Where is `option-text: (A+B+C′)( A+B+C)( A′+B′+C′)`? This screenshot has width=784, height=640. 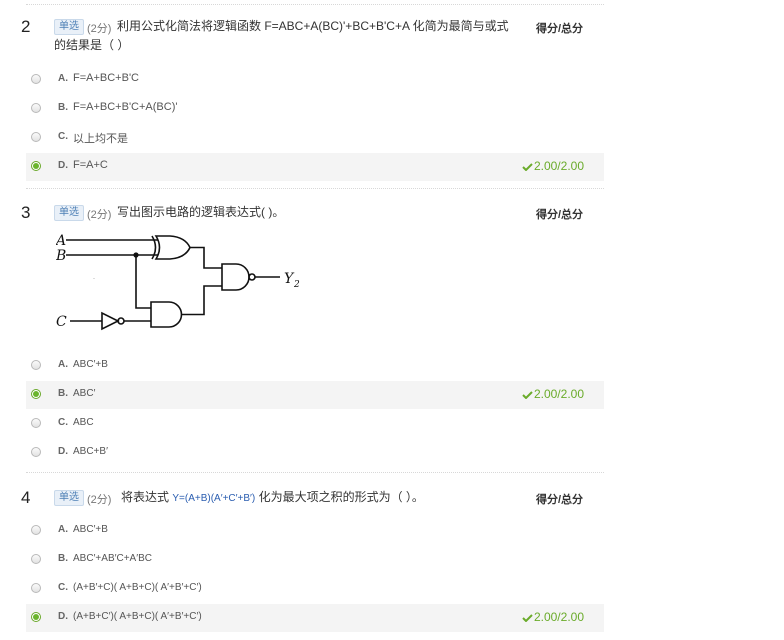
option-text: (A+B+C′)( A+B+C)( A′+B′+C′) is located at coordinates (137, 616).